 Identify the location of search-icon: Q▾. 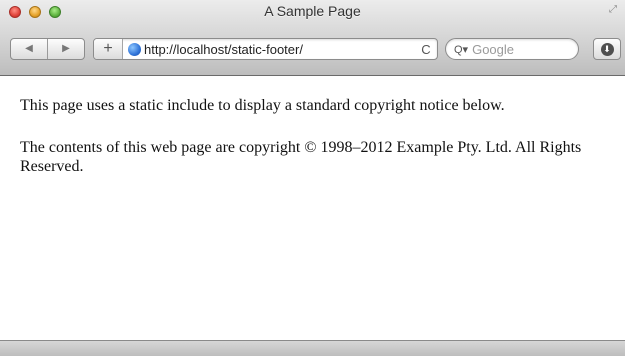
(461, 49).